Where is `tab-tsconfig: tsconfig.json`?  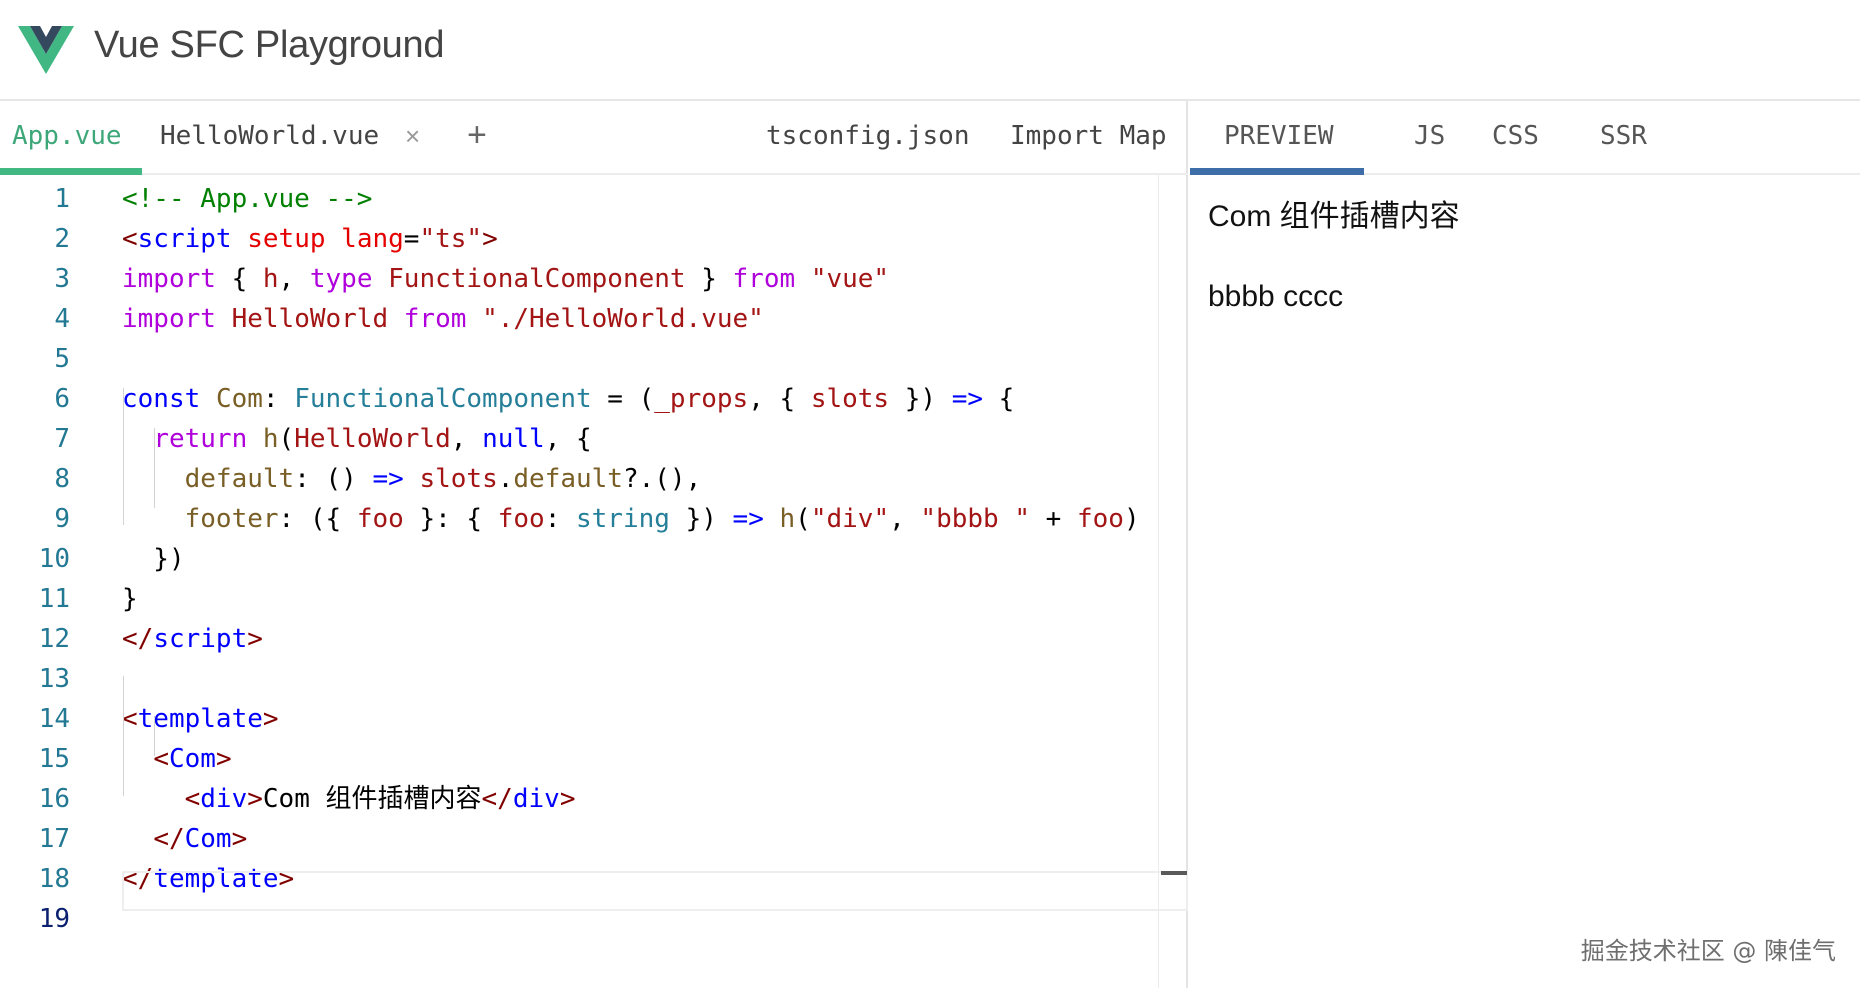
tab-tsconfig: tsconfig.json is located at coordinates (868, 138).